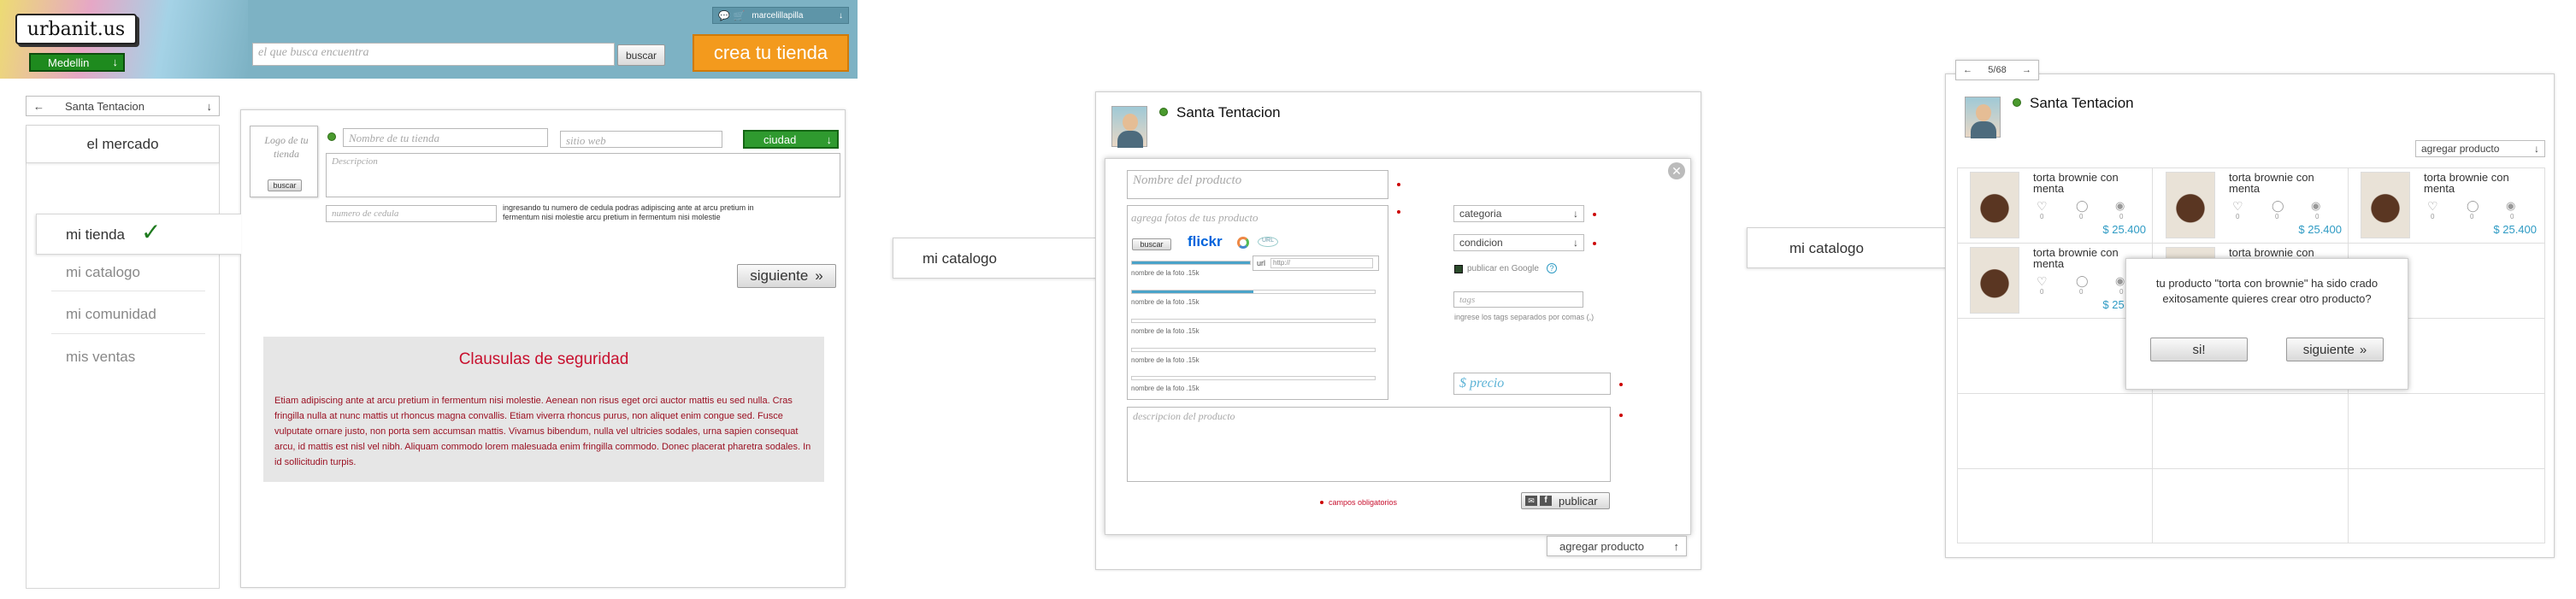  What do you see at coordinates (724, 15) in the screenshot?
I see `chat-icon: 💬` at bounding box center [724, 15].